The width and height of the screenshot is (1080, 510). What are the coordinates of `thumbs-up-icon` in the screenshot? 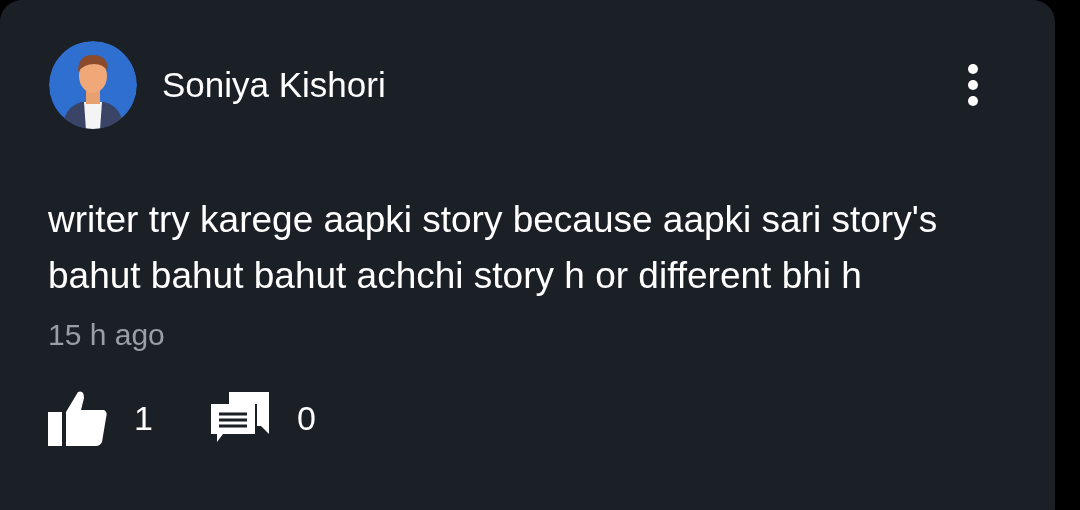 It's located at (78, 418).